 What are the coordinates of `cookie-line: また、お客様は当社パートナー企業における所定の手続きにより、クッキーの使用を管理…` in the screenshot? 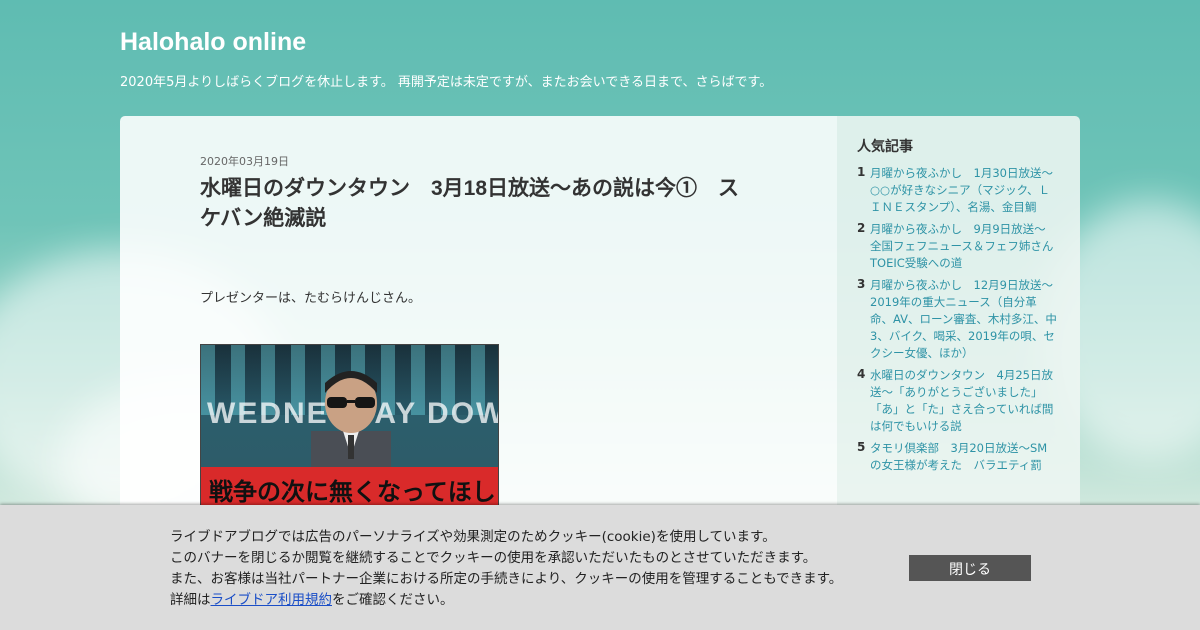 It's located at (506, 579).